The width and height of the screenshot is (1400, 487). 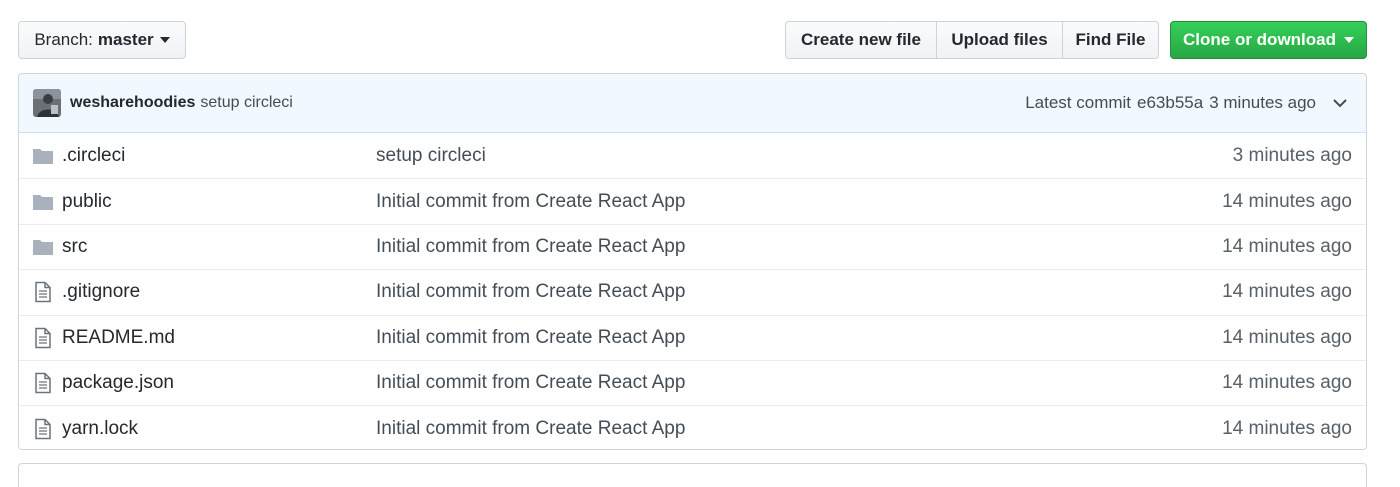 I want to click on branch-select-button: Branch: master, so click(x=102, y=40).